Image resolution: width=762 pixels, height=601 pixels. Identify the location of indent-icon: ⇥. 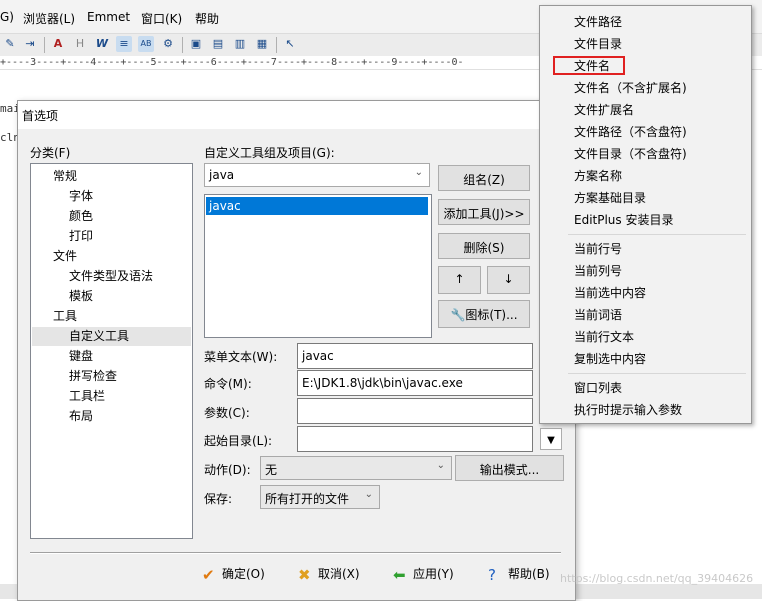
(30, 44).